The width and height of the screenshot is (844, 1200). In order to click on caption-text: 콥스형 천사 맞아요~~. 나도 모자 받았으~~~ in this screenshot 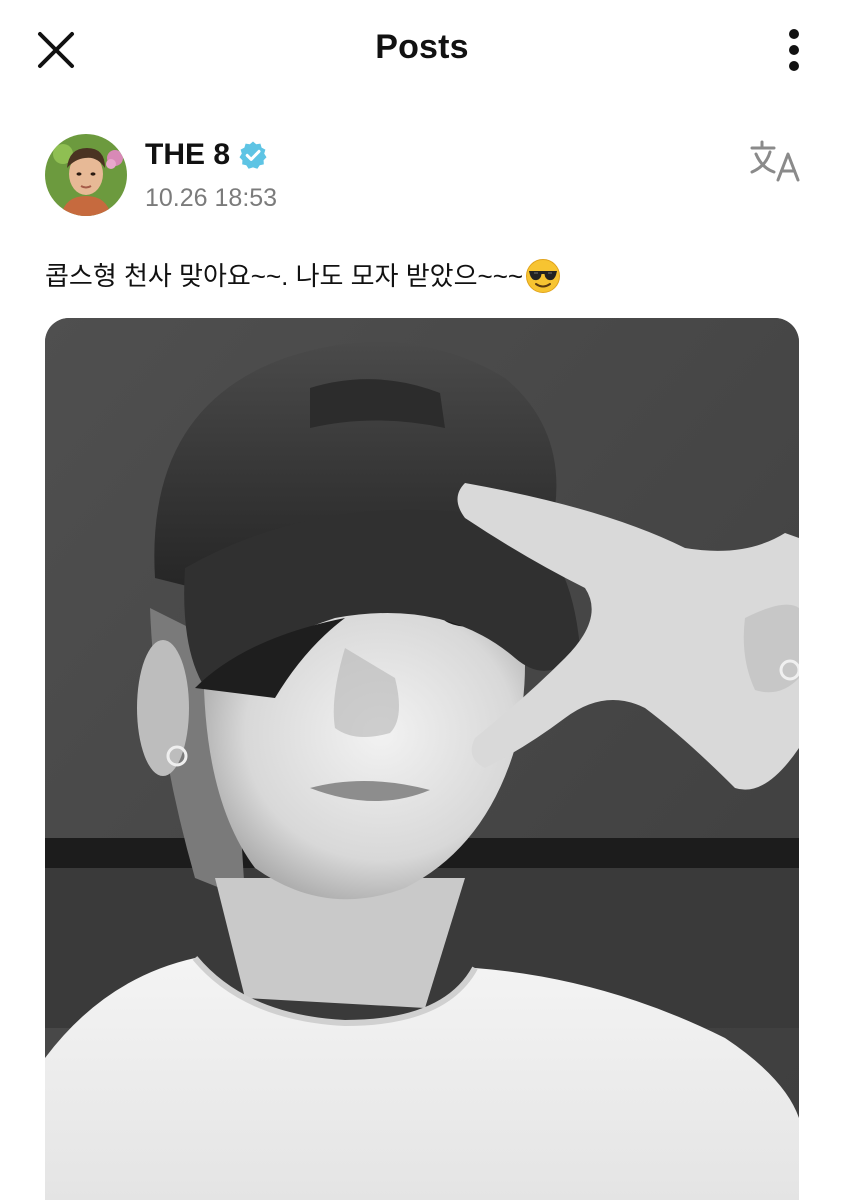, I will do `click(284, 276)`.